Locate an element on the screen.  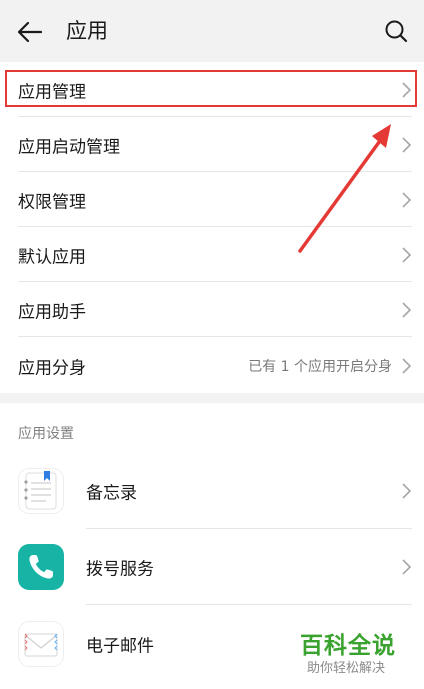
search-icon is located at coordinates (396, 31).